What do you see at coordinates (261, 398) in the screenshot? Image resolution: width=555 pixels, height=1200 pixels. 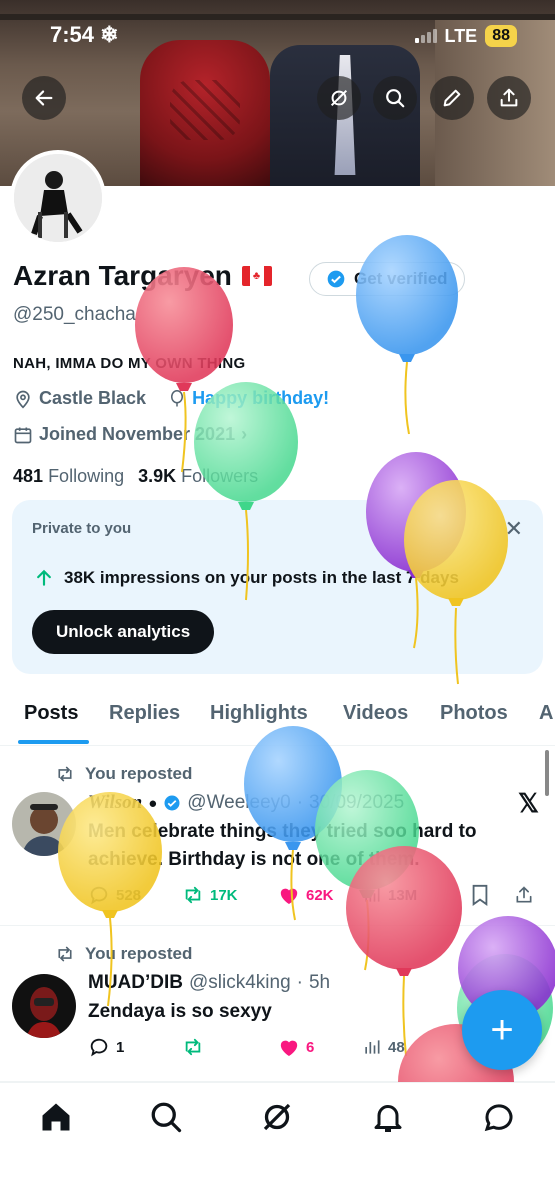 I see `birthday-label: Happy birthday!` at bounding box center [261, 398].